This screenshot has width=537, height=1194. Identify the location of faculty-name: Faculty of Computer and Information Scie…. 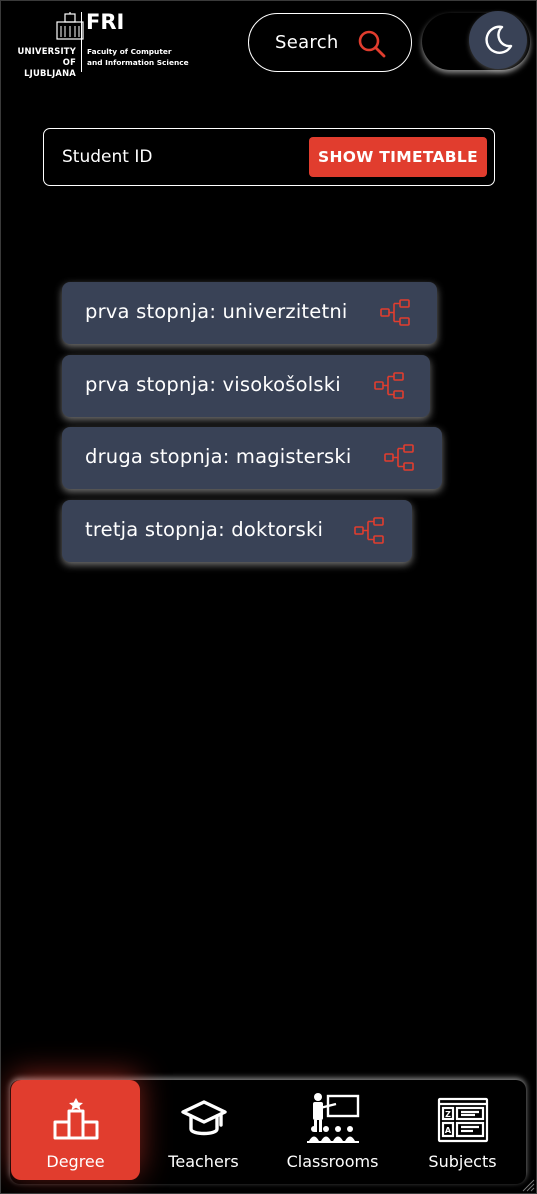
(142, 57).